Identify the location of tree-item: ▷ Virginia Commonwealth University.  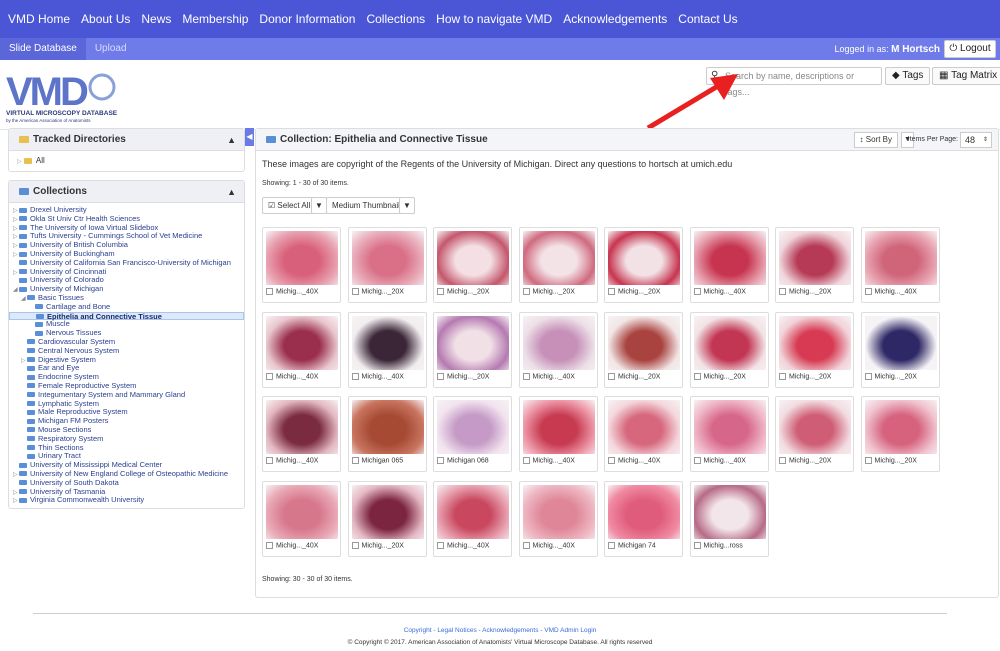
(126, 500).